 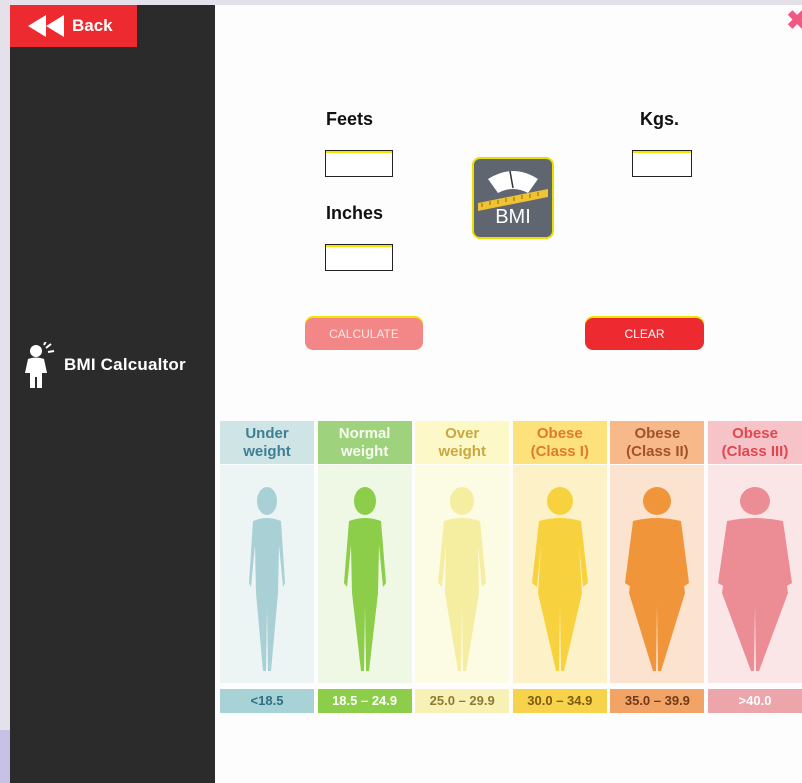 What do you see at coordinates (364, 433) in the screenshot?
I see `bmi-category-name-line1: Normal` at bounding box center [364, 433].